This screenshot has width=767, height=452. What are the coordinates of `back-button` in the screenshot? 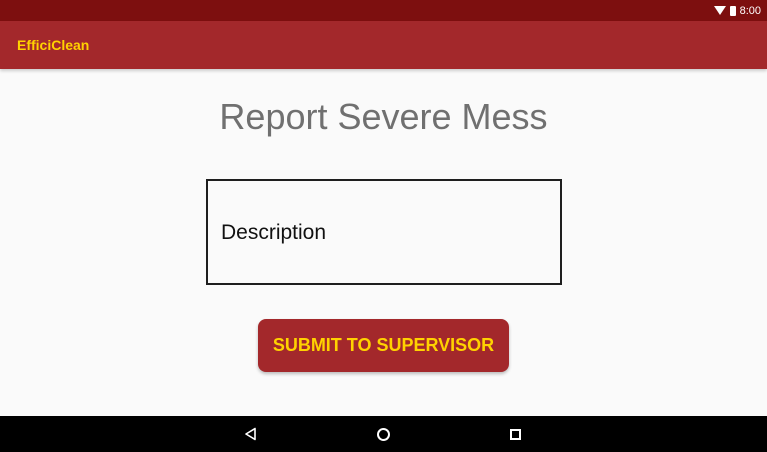 It's located at (251, 434).